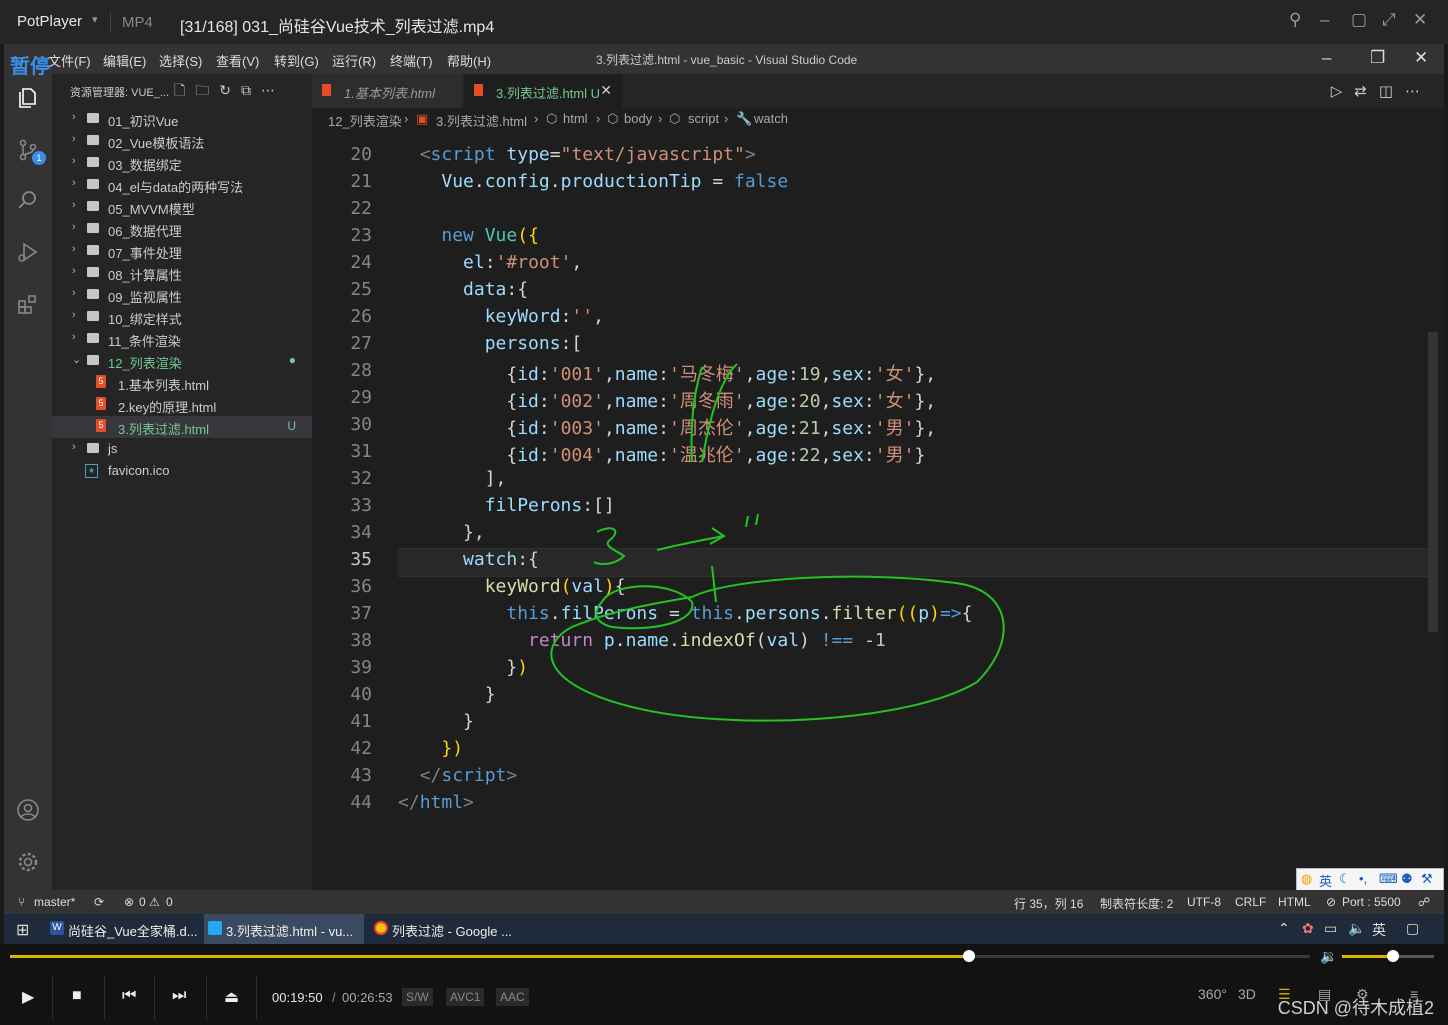 The image size is (1448, 1025). What do you see at coordinates (182, 295) in the screenshot?
I see `tree-folder: › 09_监视属性` at bounding box center [182, 295].